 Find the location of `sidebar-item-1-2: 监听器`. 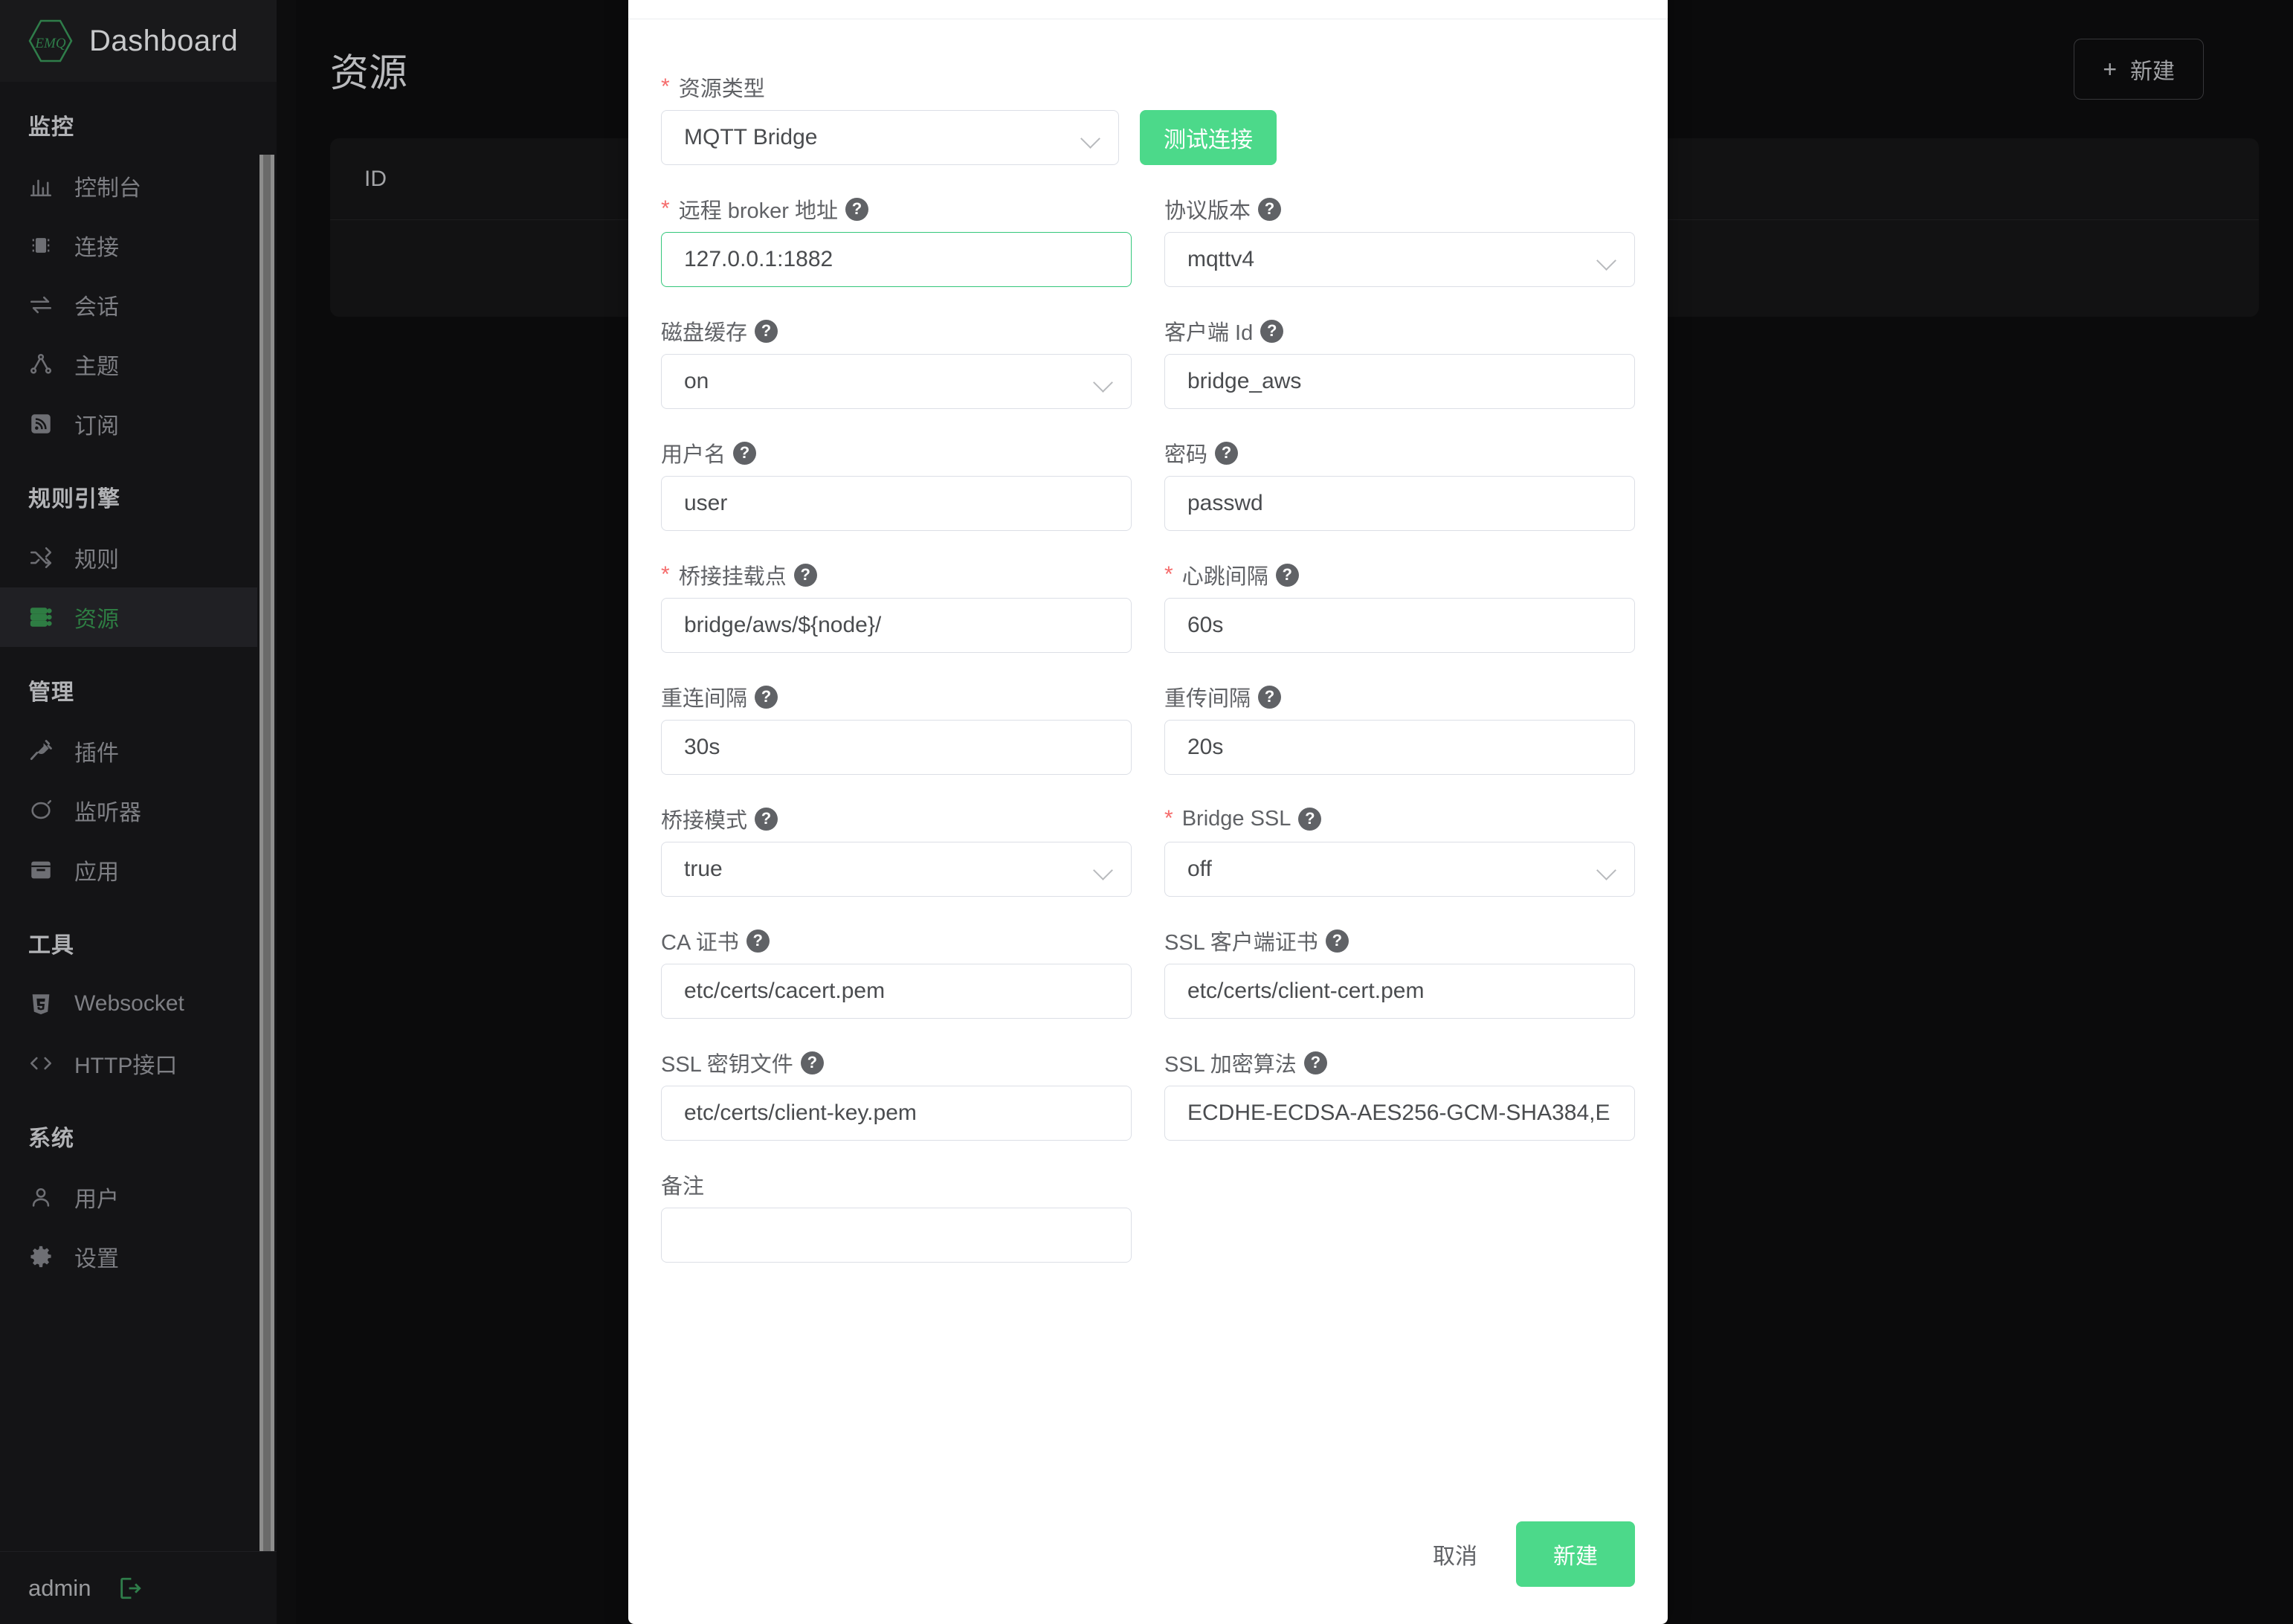

sidebar-item-1-2: 监听器 is located at coordinates (138, 811).